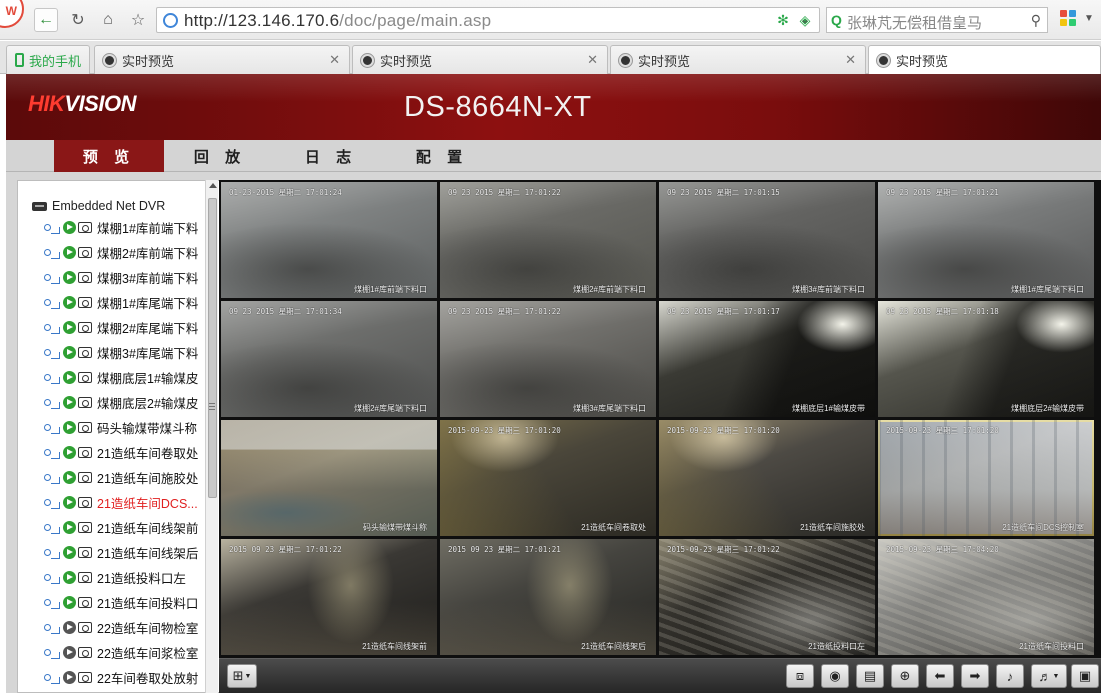 The width and height of the screenshot is (1101, 693). Describe the element at coordinates (984, 60) in the screenshot. I see `tab-live-preview-4: 实时预览` at that location.